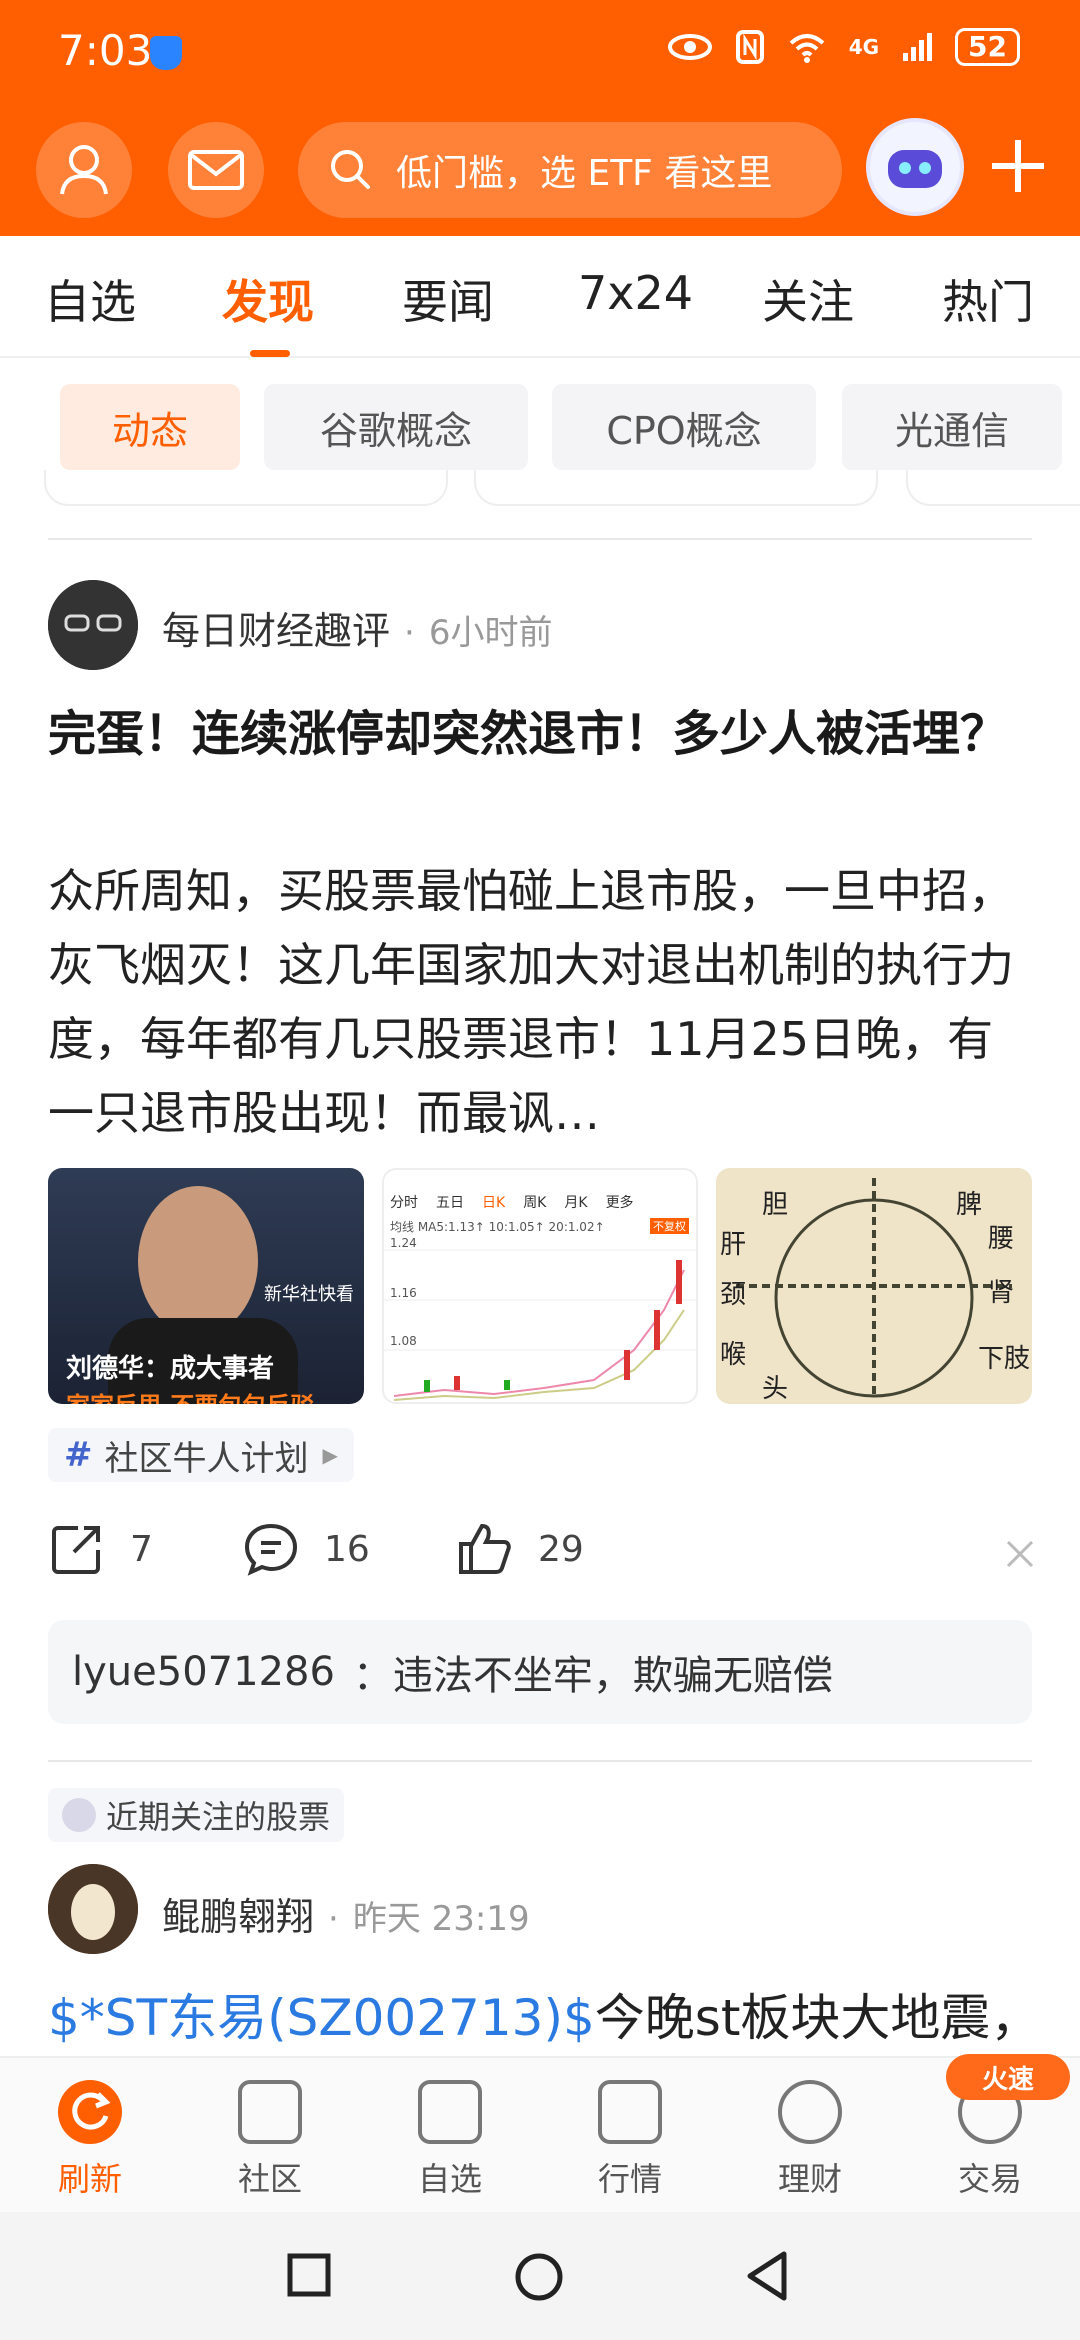 This screenshot has width=1080, height=2340. I want to click on like-button: 29, so click(520, 1549).